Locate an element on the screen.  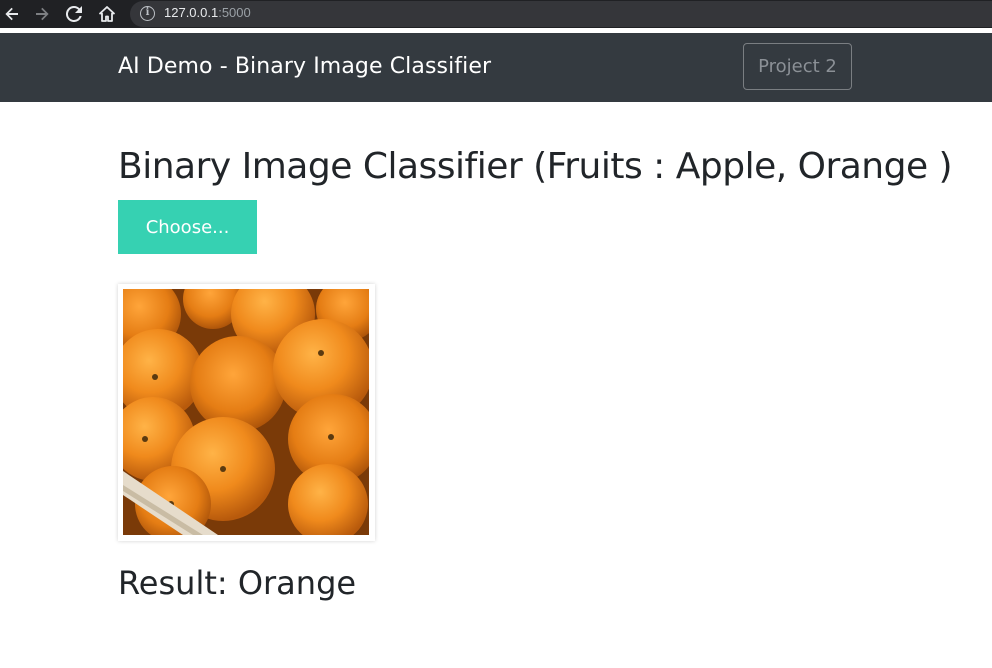
url-text: 127.0.0.1:5000 is located at coordinates (207, 12).